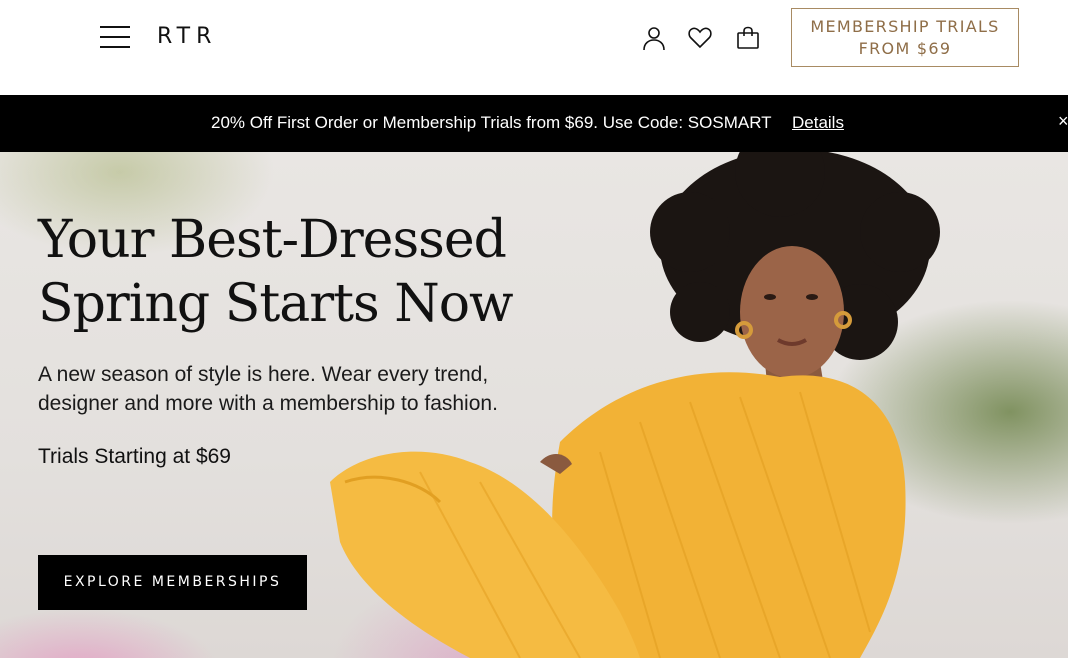 Image resolution: width=1068 pixels, height=658 pixels. What do you see at coordinates (905, 37) in the screenshot?
I see `membership-trials-button: MEMBERSHIP TRIALS FROM $69` at bounding box center [905, 37].